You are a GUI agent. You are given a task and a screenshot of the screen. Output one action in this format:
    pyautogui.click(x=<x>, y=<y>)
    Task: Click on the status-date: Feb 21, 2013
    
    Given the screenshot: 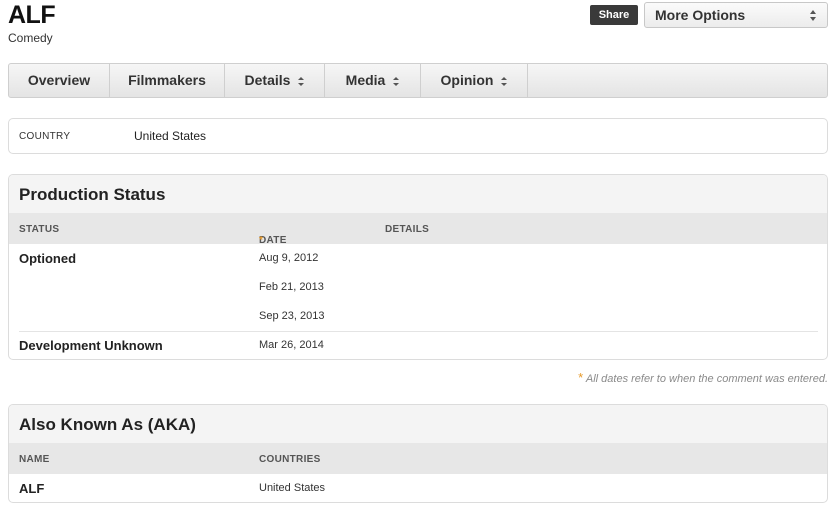 What is the action you would take?
    pyautogui.click(x=291, y=287)
    